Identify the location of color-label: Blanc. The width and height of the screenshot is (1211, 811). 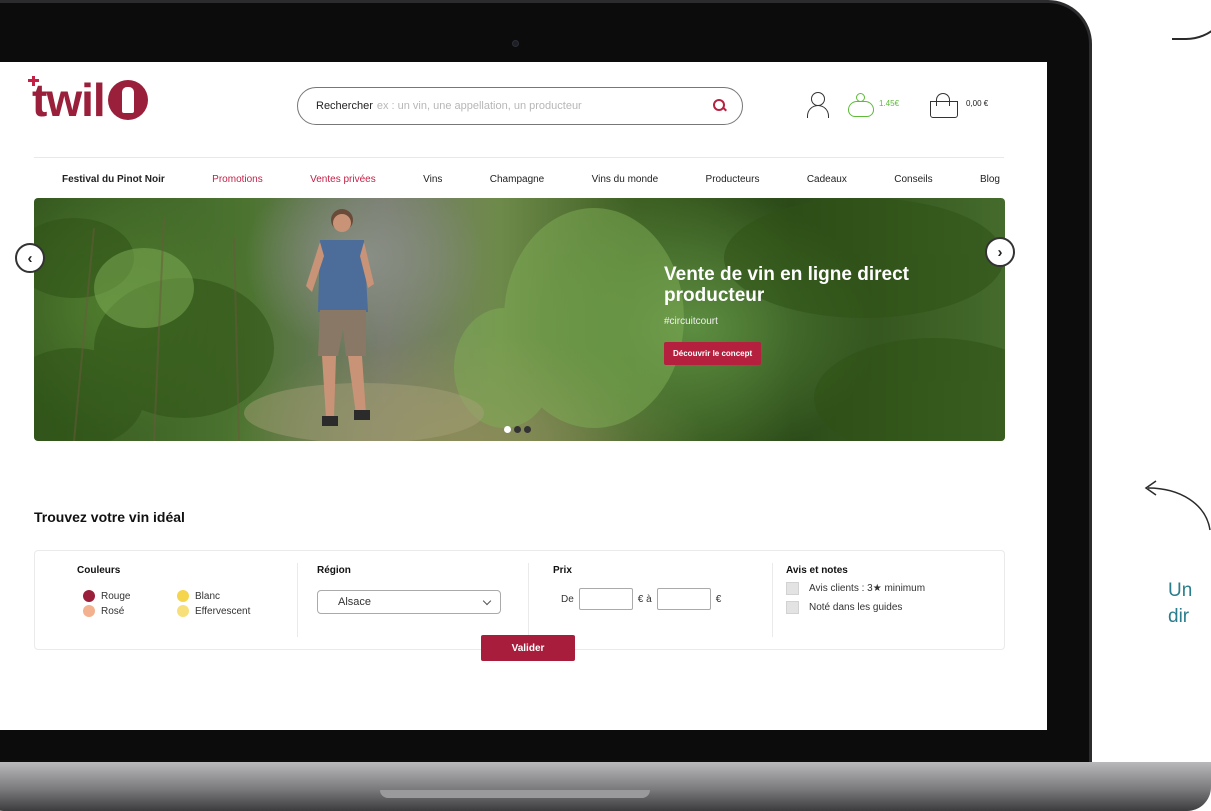
(208, 596).